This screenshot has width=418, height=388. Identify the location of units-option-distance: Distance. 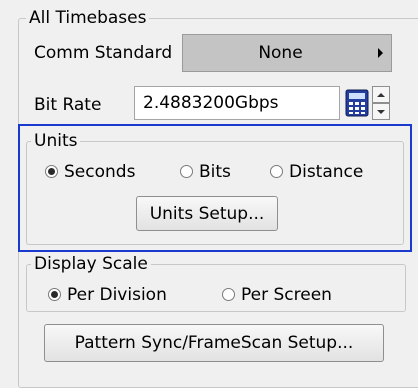
(316, 172).